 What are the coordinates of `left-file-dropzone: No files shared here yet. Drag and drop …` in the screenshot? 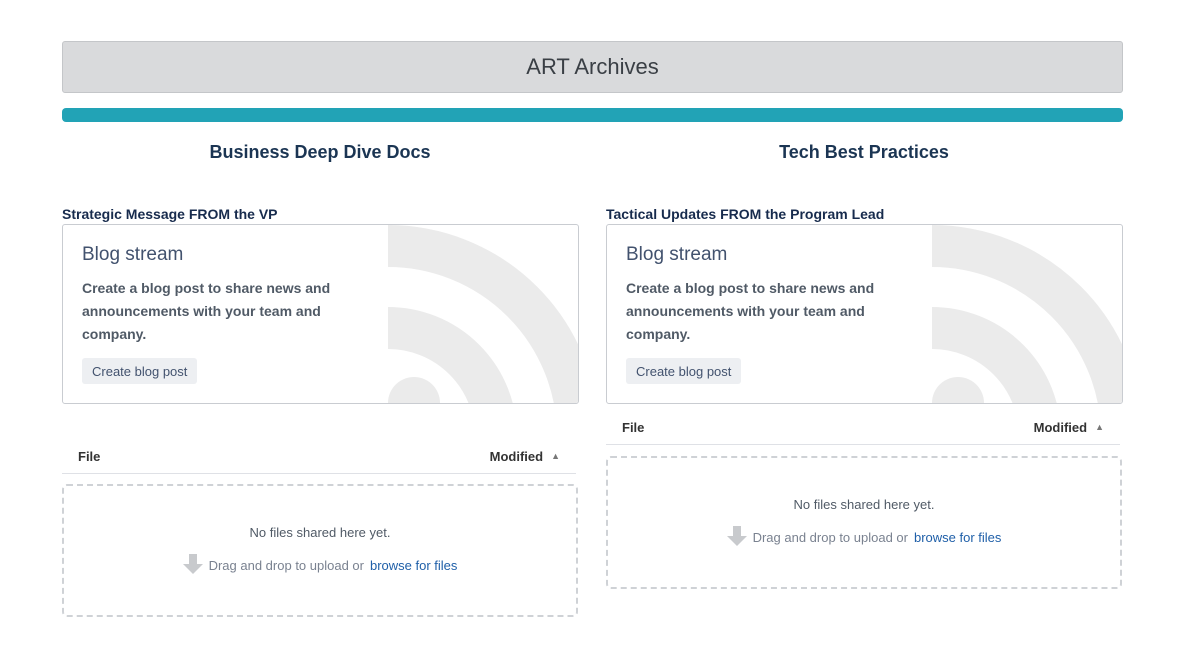 It's located at (320, 550).